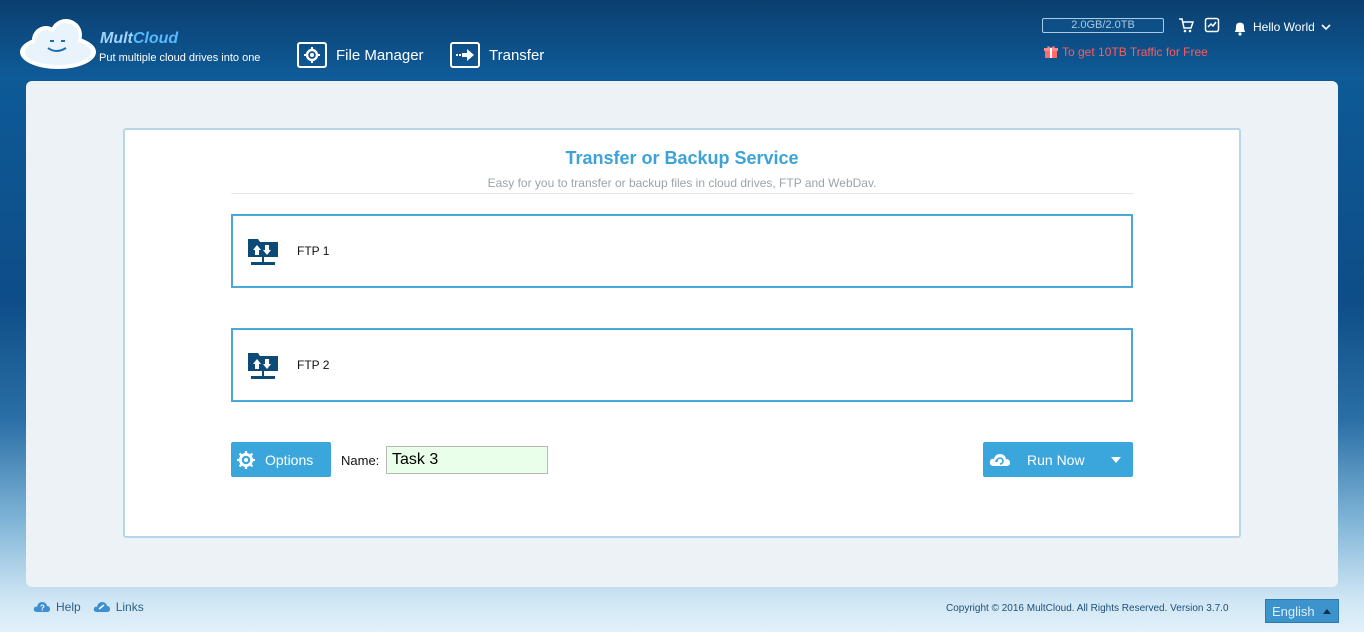 This screenshot has height=632, width=1364. I want to click on help-label: Help, so click(68, 607).